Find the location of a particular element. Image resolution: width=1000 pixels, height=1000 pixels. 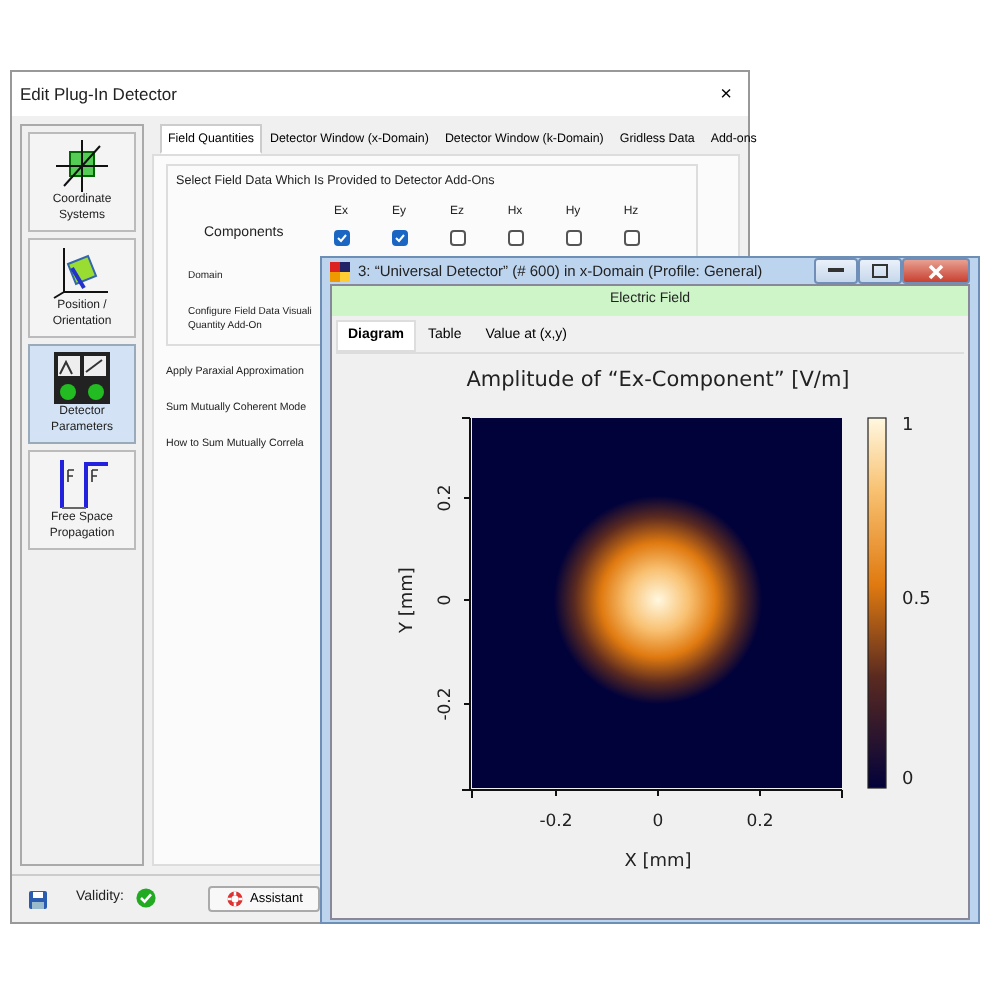

close-button: × is located at coordinates (726, 94).